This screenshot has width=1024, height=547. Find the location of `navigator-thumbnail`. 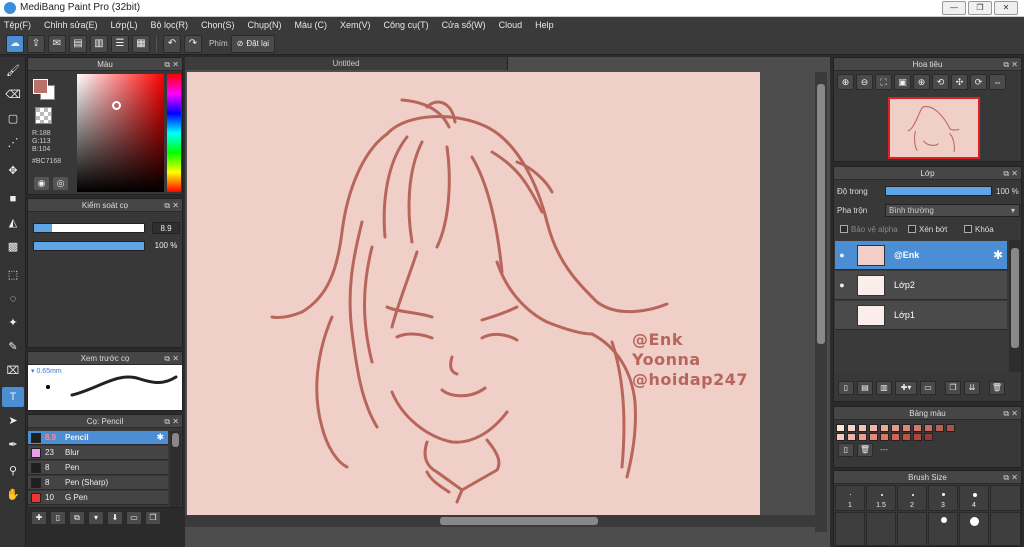

navigator-thumbnail is located at coordinates (934, 128).